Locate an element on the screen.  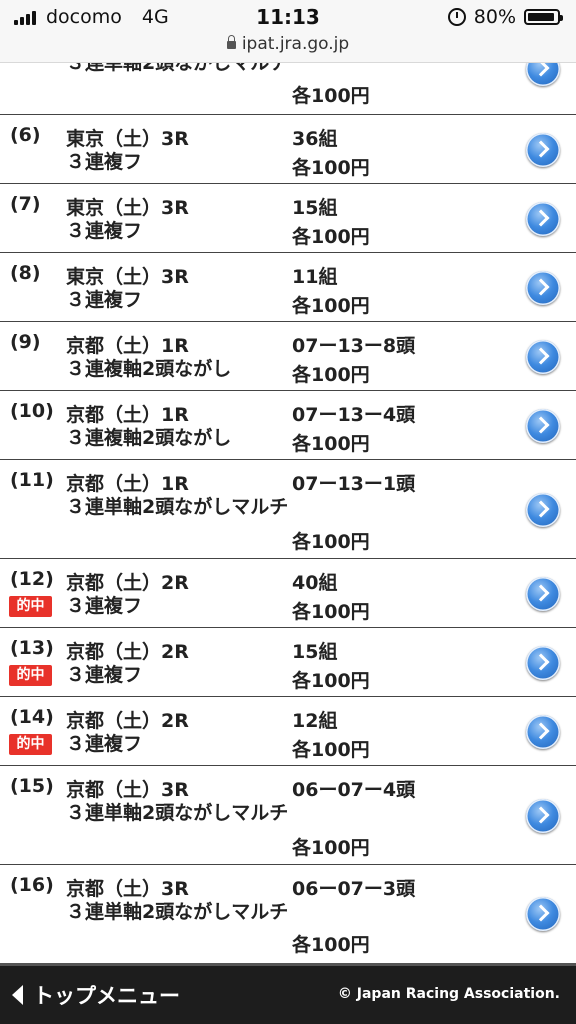
list-item: (11) 京都（土）1R ３連単軸2頭ながしマルチ 07ー13ー1頭 各100円 is located at coordinates (288, 509).